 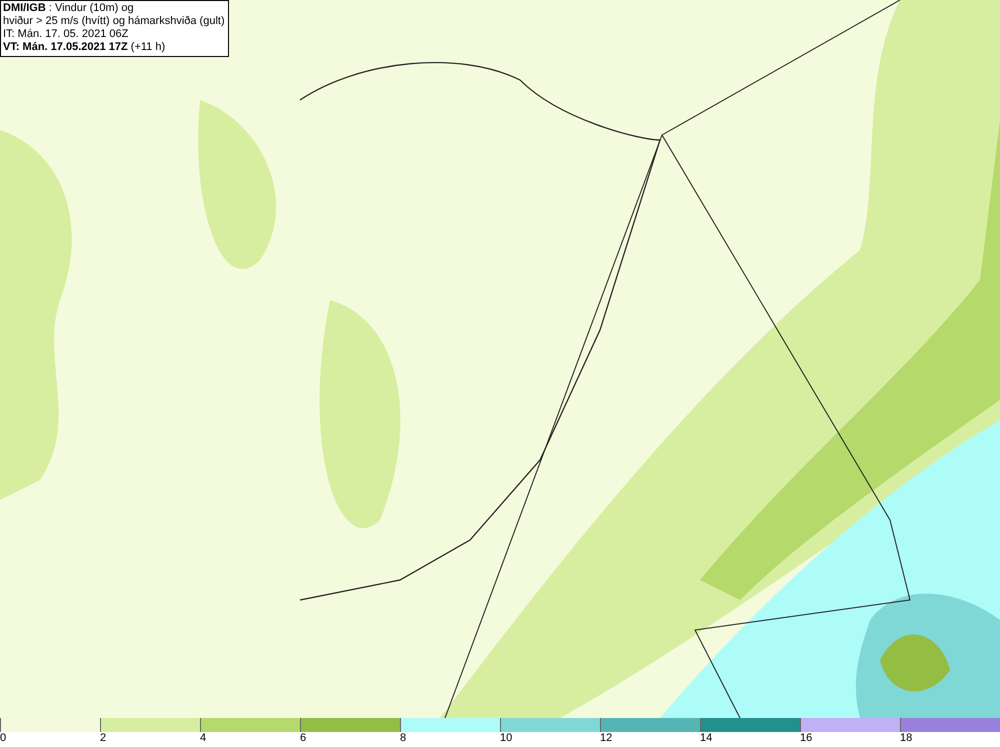 What do you see at coordinates (3, 738) in the screenshot?
I see `legend-label: 0` at bounding box center [3, 738].